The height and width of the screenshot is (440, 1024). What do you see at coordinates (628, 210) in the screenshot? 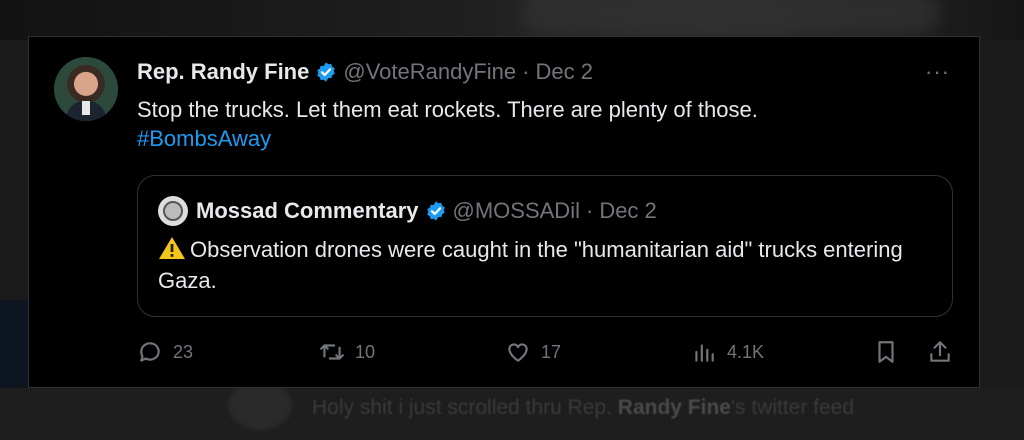
I see `quote-date: Dec 2` at bounding box center [628, 210].